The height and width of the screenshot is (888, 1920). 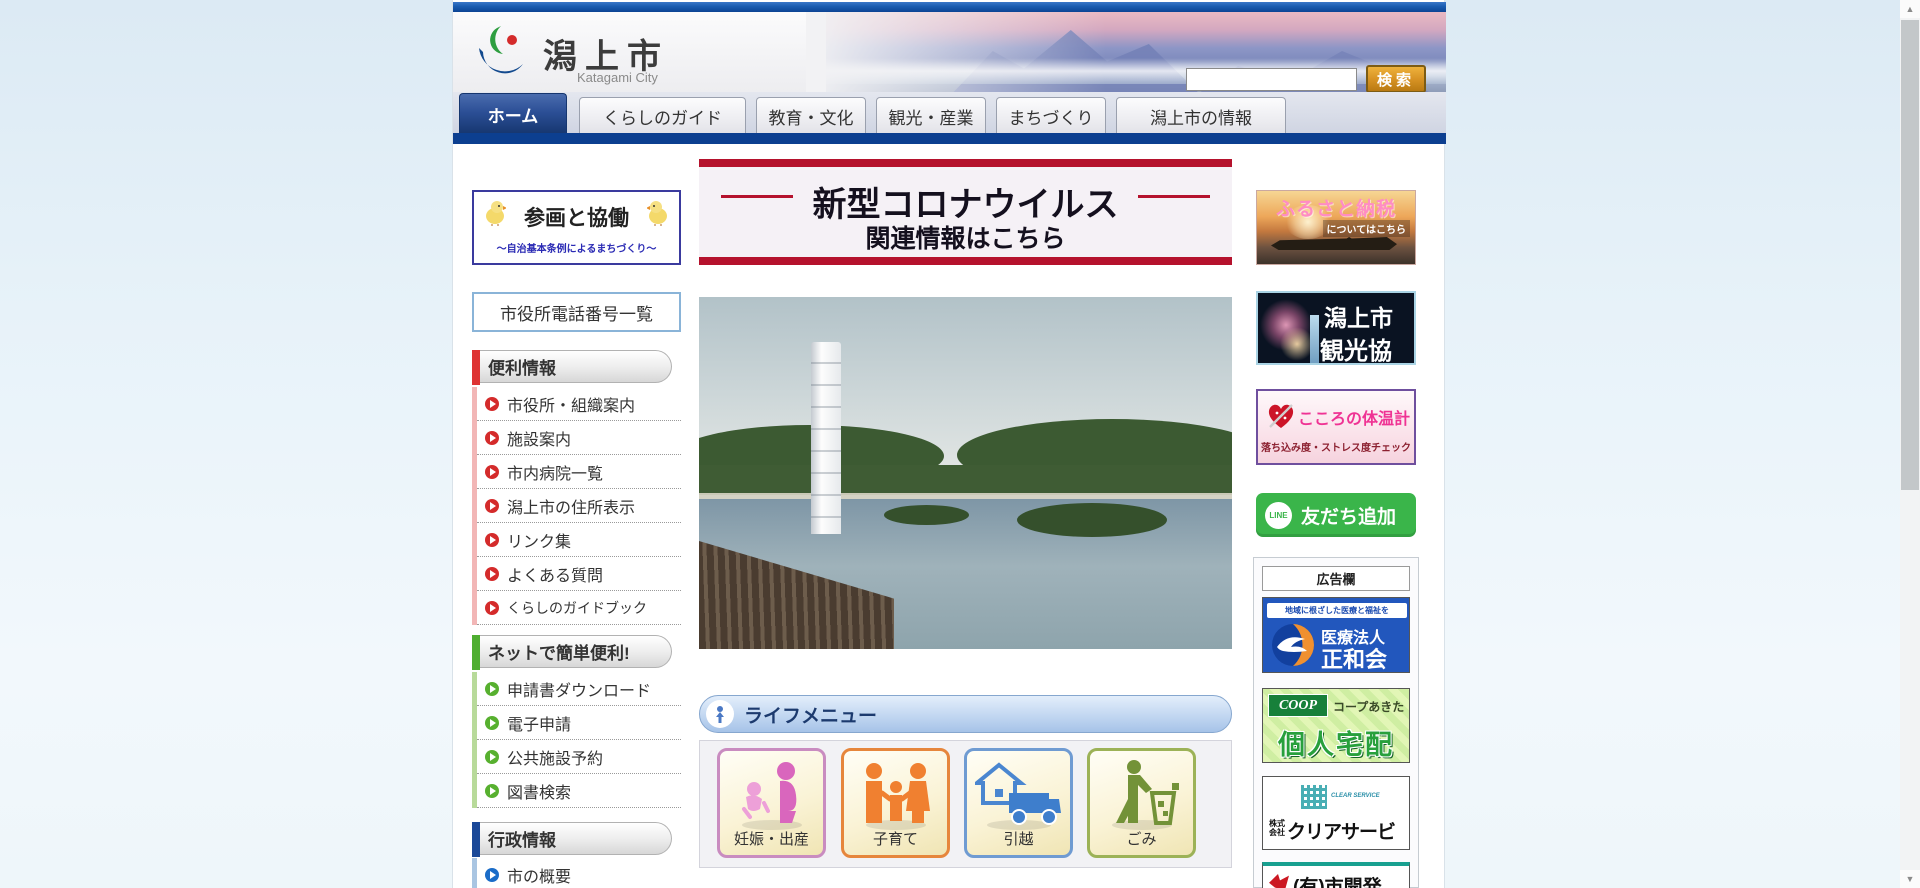 What do you see at coordinates (555, 474) in the screenshot?
I see `sidebar-item-label: 市内病院一覧` at bounding box center [555, 474].